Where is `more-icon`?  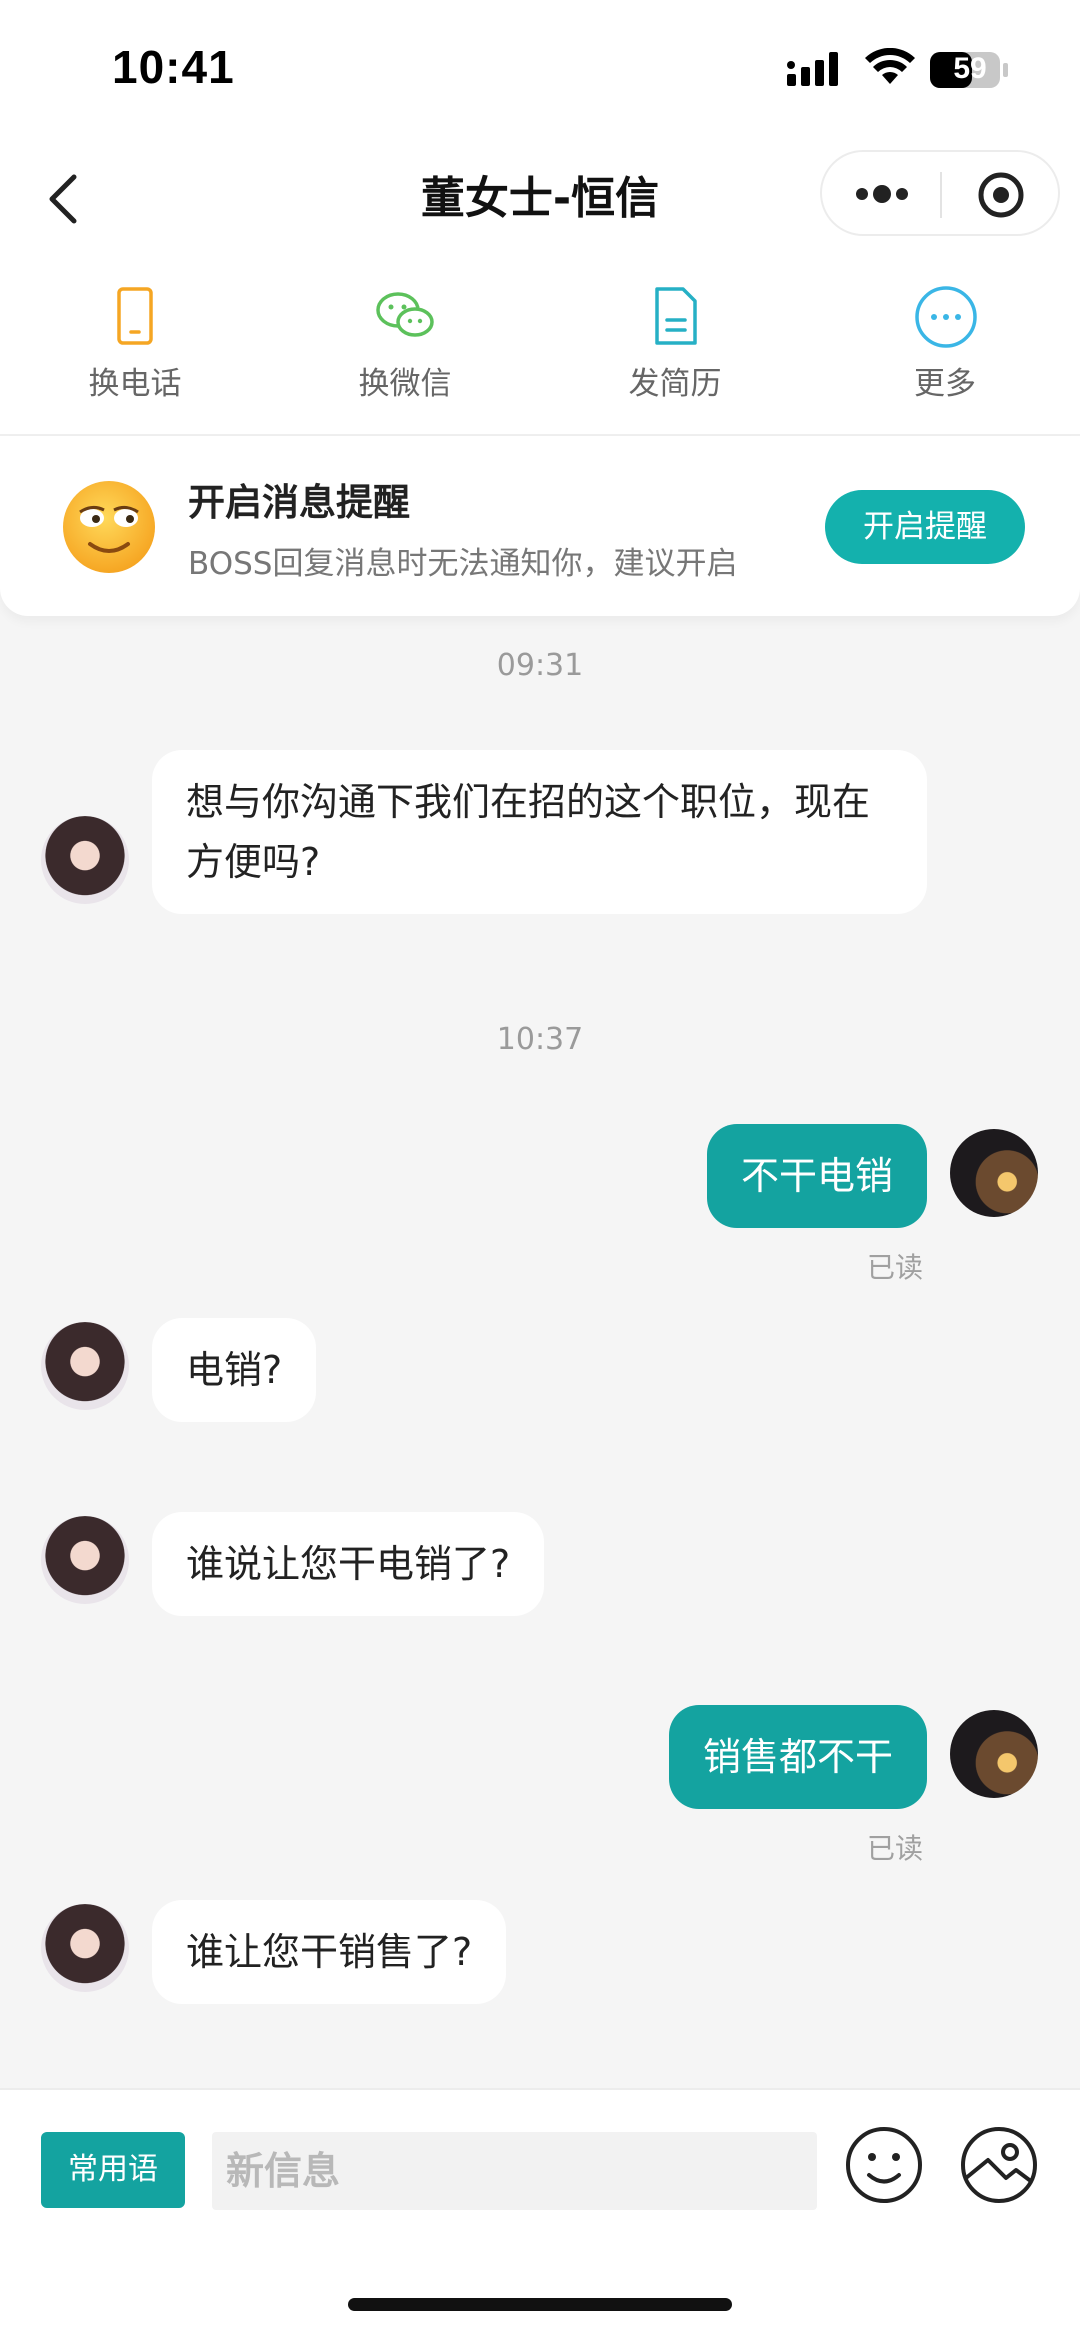
more-icon is located at coordinates (946, 317).